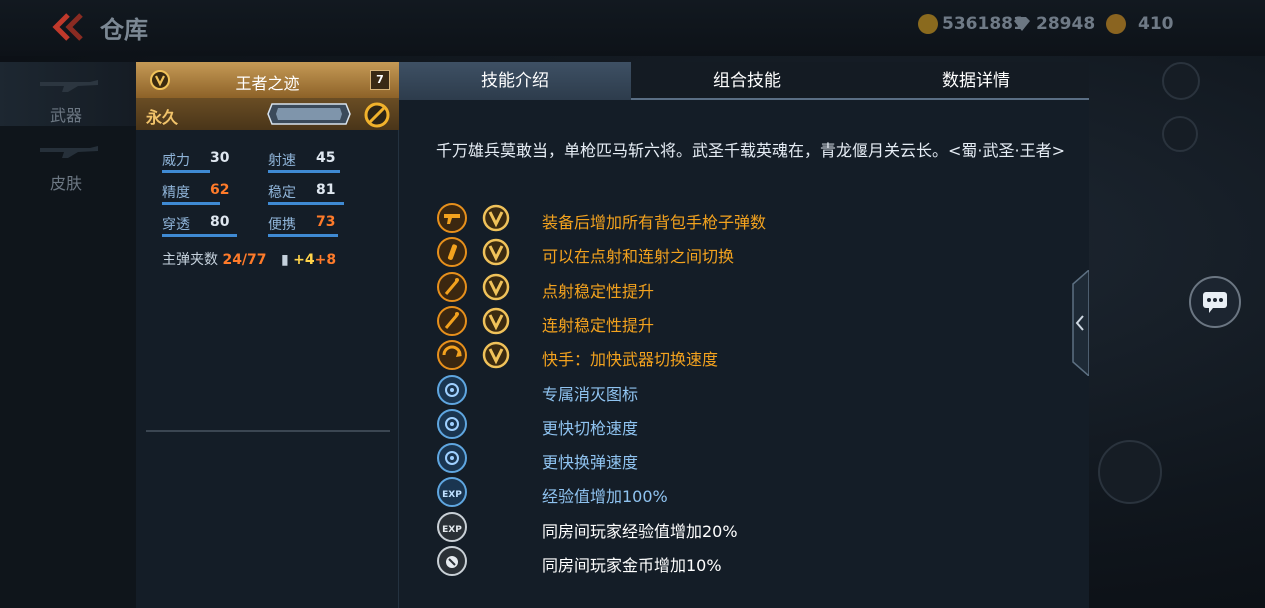 The image size is (1265, 608). Describe the element at coordinates (220, 158) in the screenshot. I see `stat-value: 30` at that location.